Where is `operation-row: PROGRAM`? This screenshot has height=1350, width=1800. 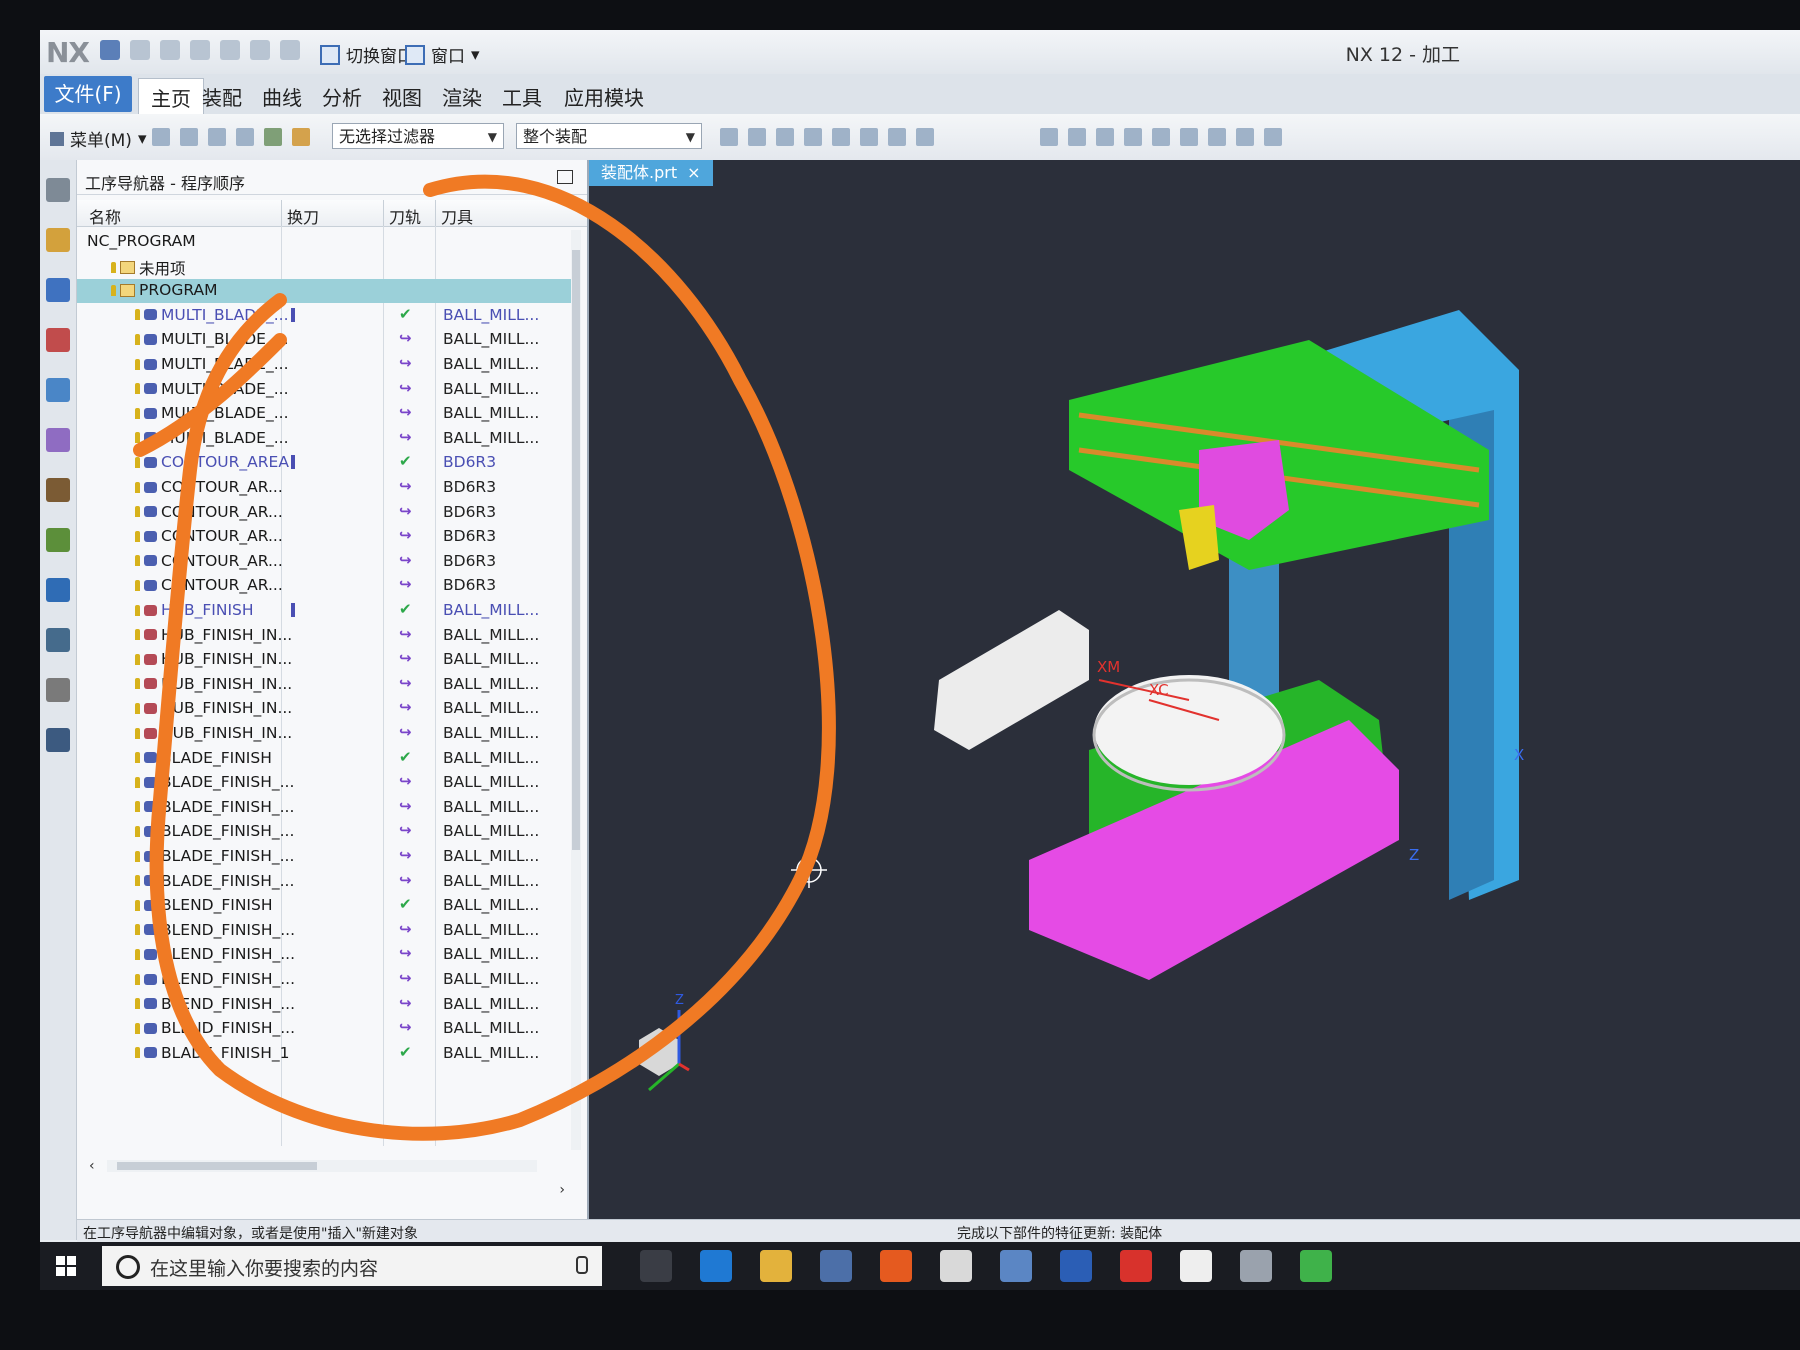
operation-row: PROGRAM is located at coordinates (325, 291).